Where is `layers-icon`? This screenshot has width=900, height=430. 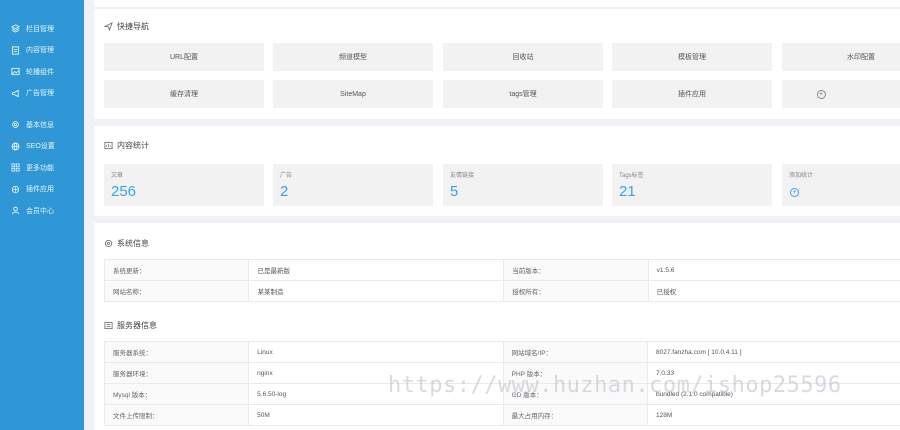
layers-icon is located at coordinates (15, 29).